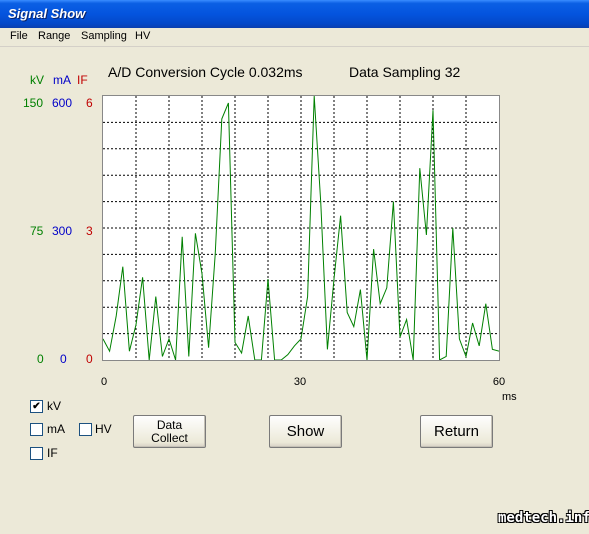 The image size is (589, 534). Describe the element at coordinates (54, 406) in the screenshot. I see `kv-checkbox-label: kV` at that location.